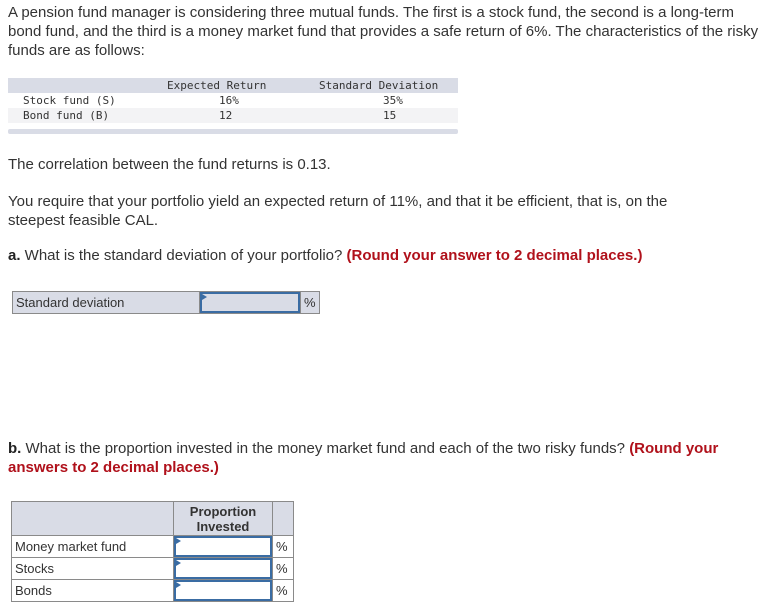 This screenshot has width=777, height=614. What do you see at coordinates (14, 255) in the screenshot?
I see `question-a-label: a.` at bounding box center [14, 255].